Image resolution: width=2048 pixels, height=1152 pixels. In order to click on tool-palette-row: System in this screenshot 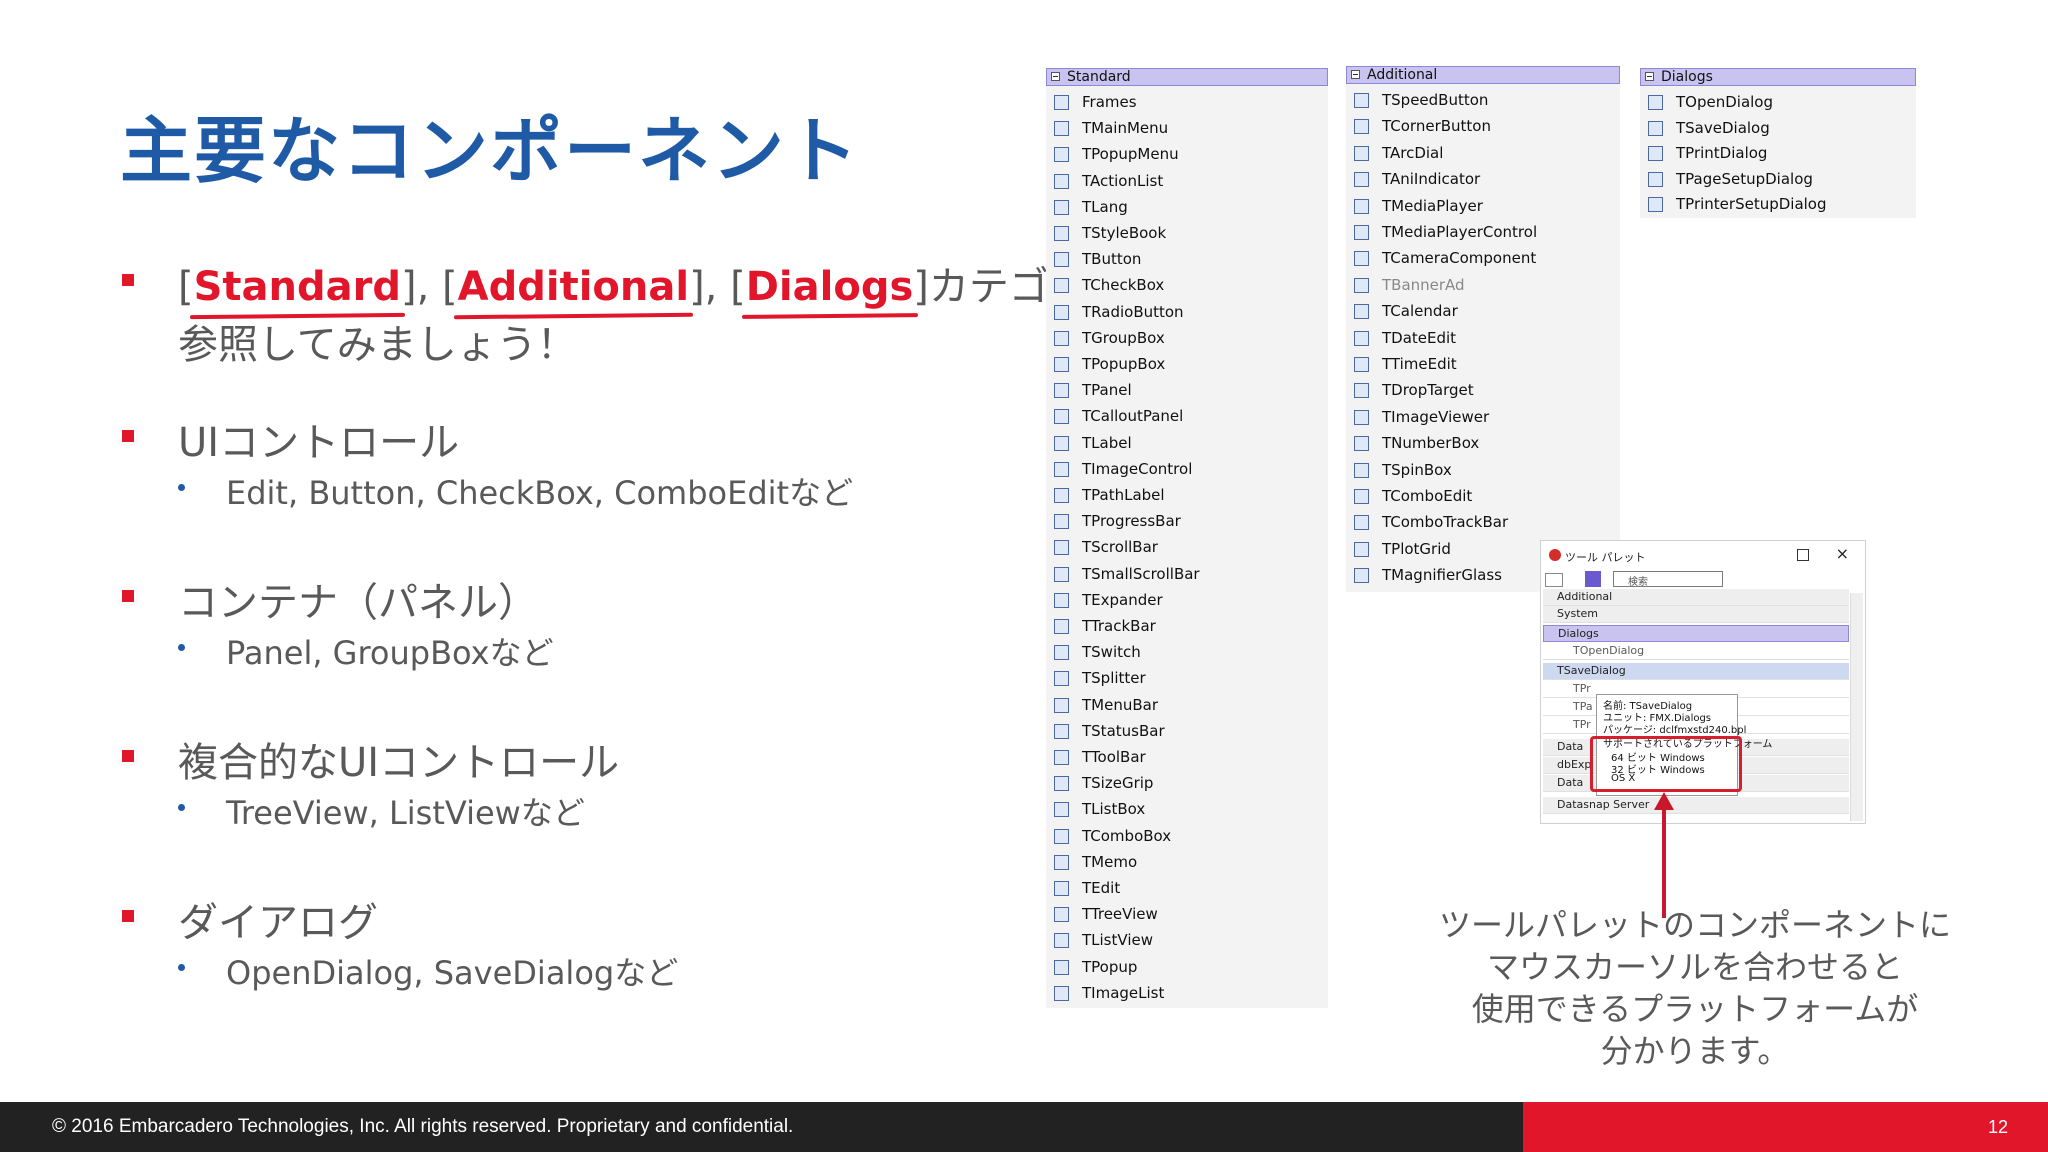, I will do `click(1696, 614)`.